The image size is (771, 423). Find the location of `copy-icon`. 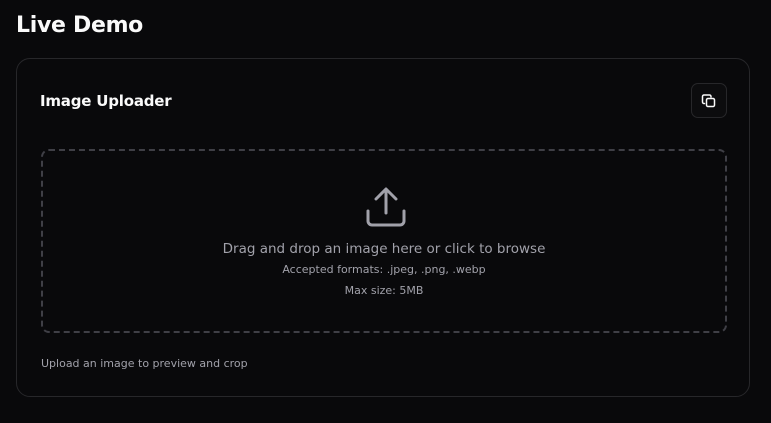

copy-icon is located at coordinates (709, 101).